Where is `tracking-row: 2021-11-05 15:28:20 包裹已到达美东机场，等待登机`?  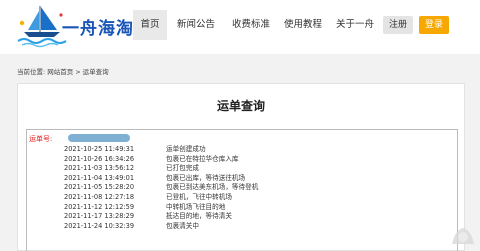
tracking-row: 2021-11-05 15:28:20 包裹已到达美东机场，等待登机 is located at coordinates (242, 188).